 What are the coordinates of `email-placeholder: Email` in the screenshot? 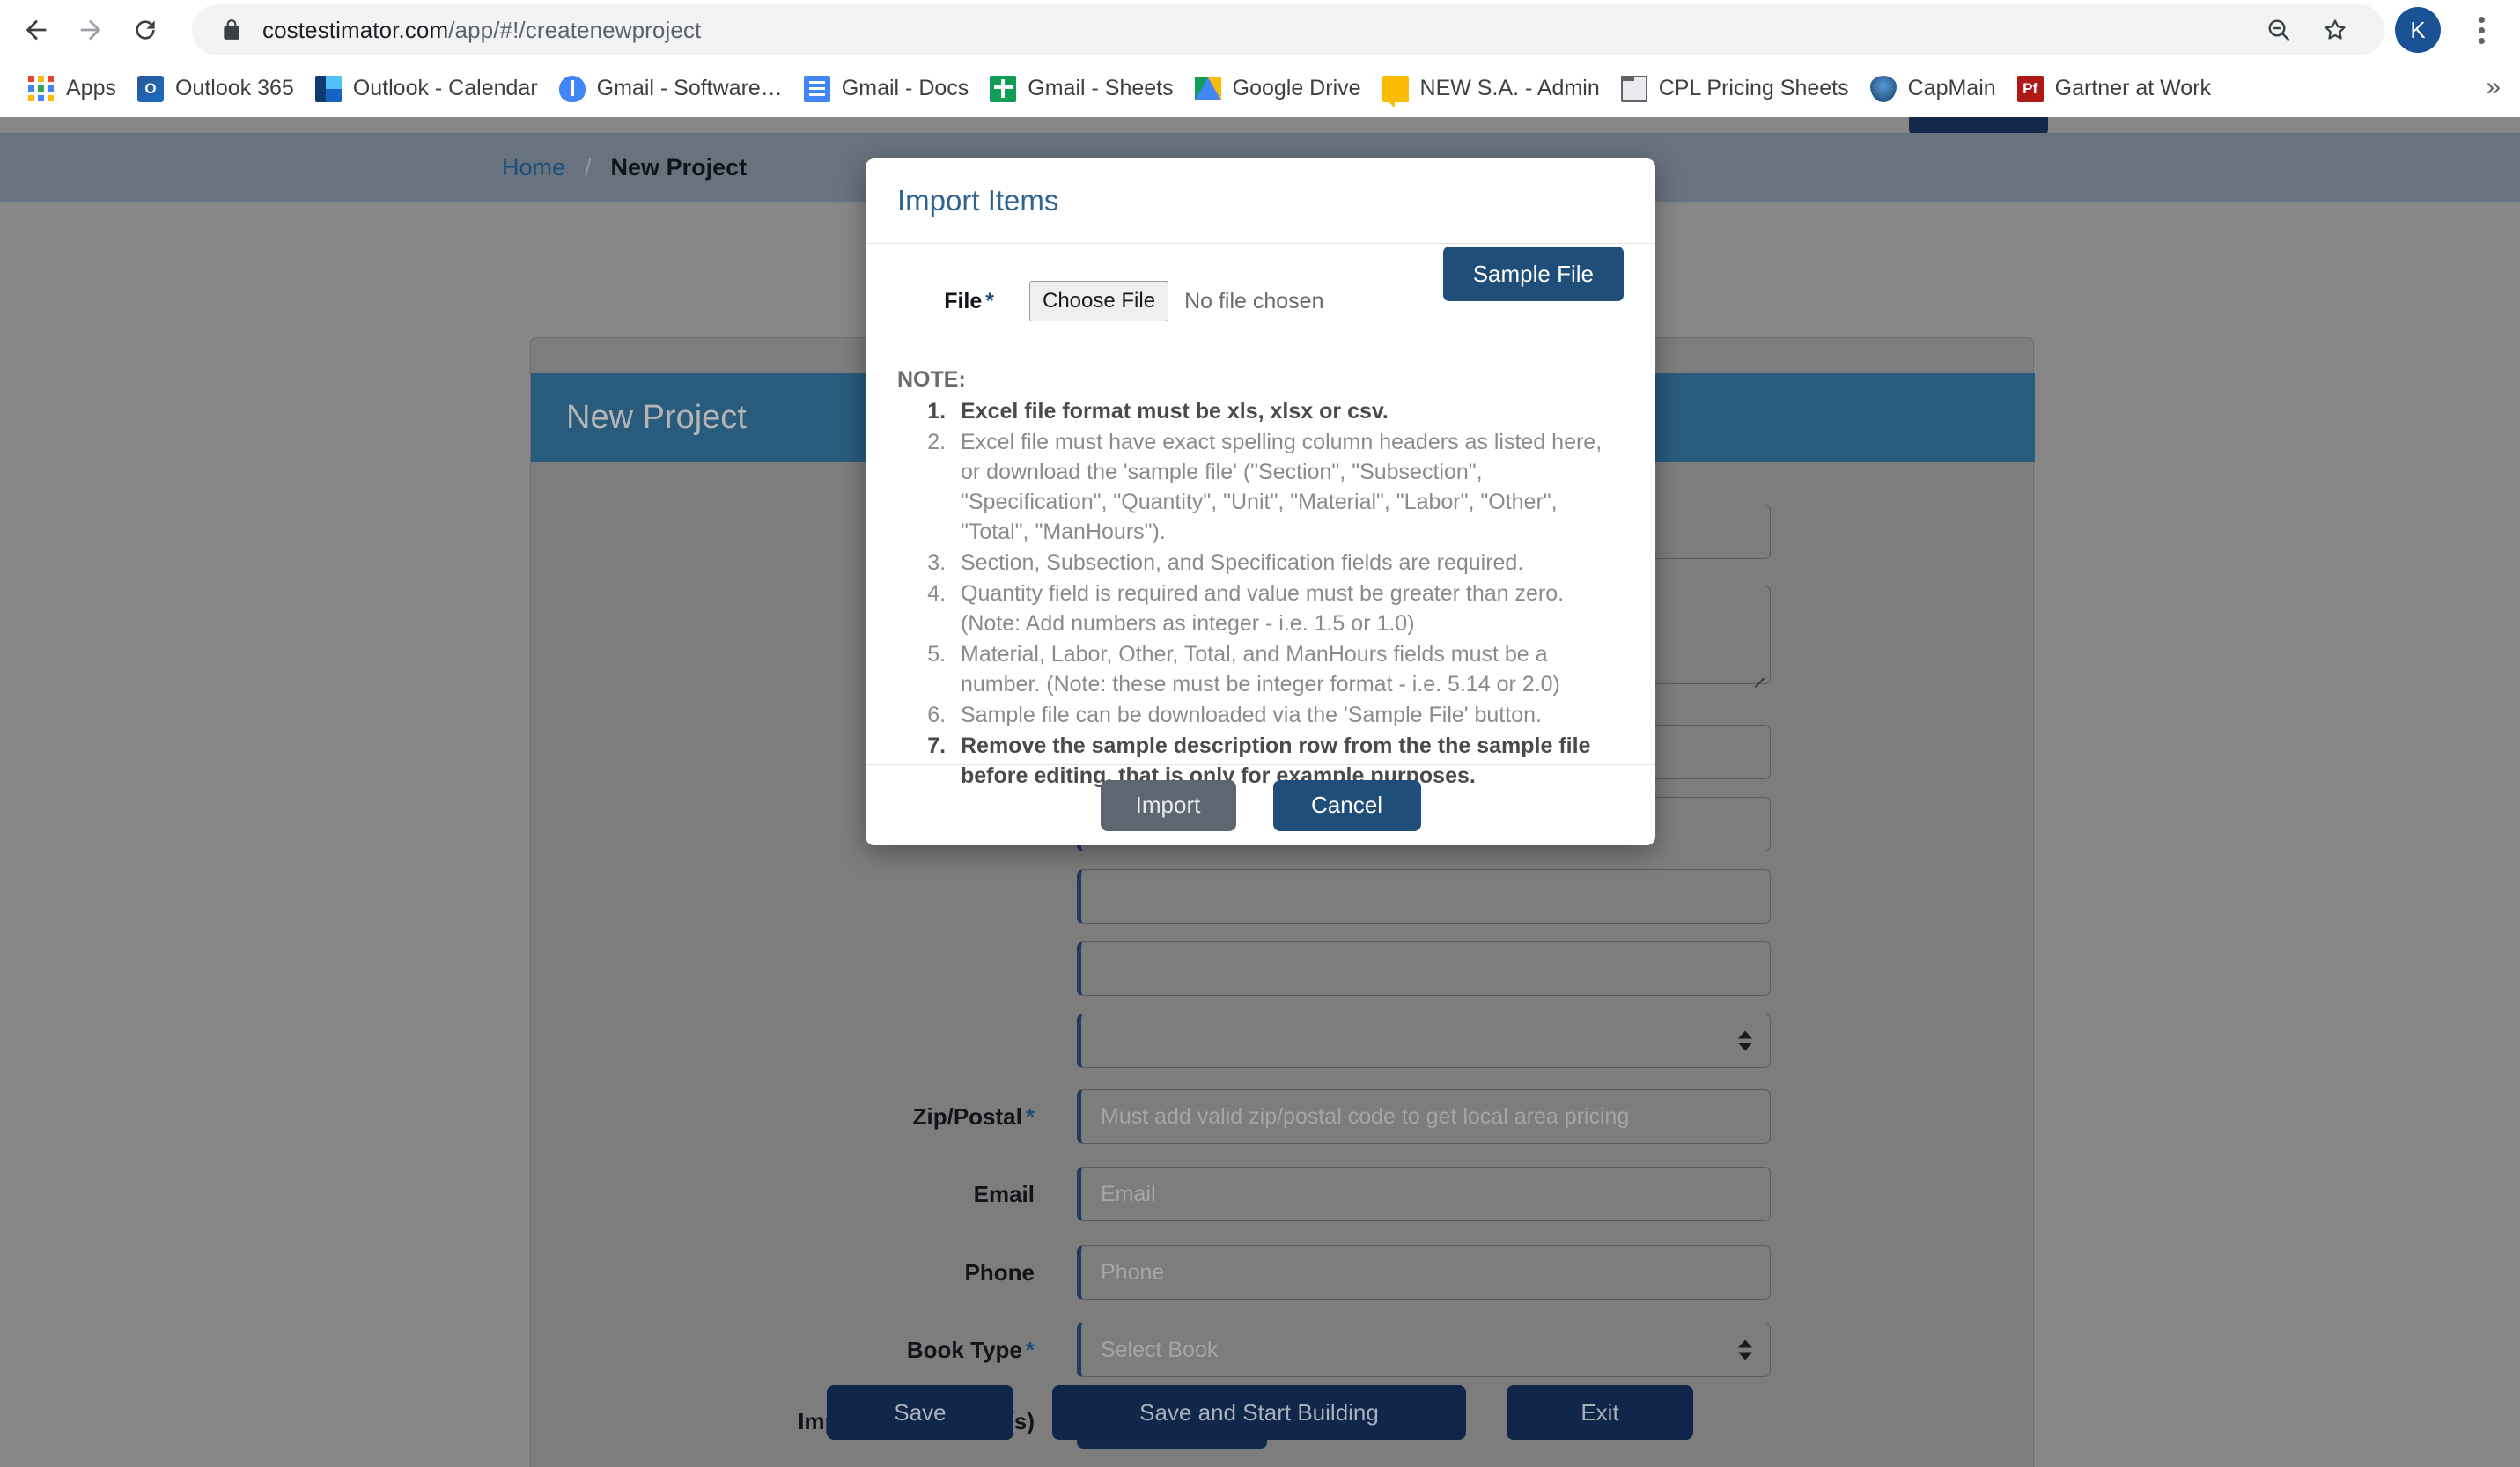 It's located at (1128, 1193).